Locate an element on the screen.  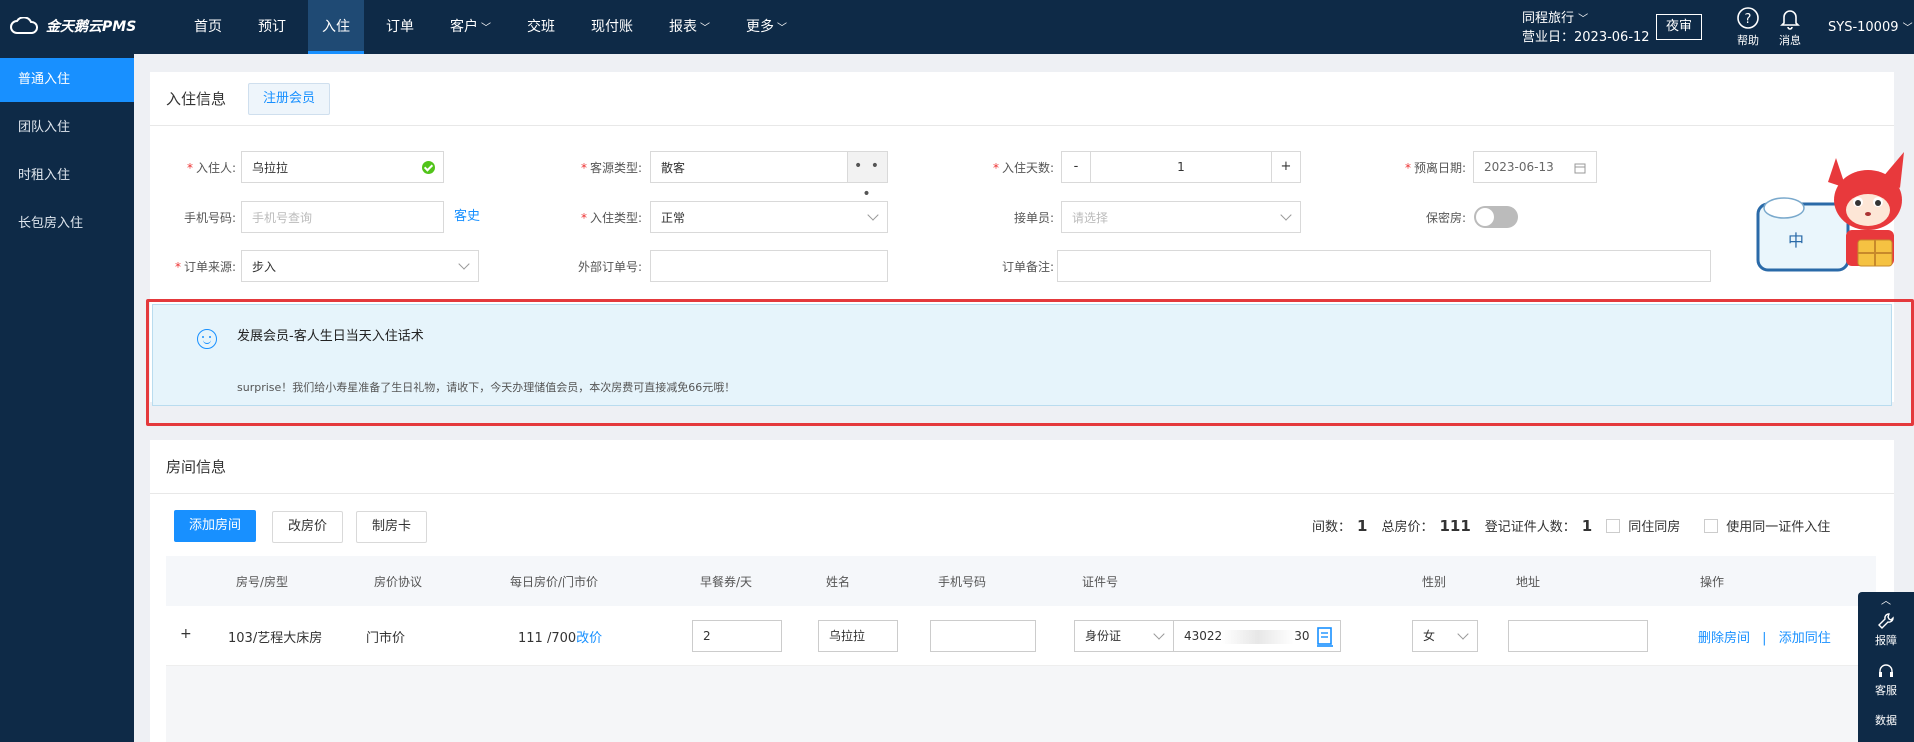
departure-date-label: * 预离日期: is located at coordinates (1435, 167).